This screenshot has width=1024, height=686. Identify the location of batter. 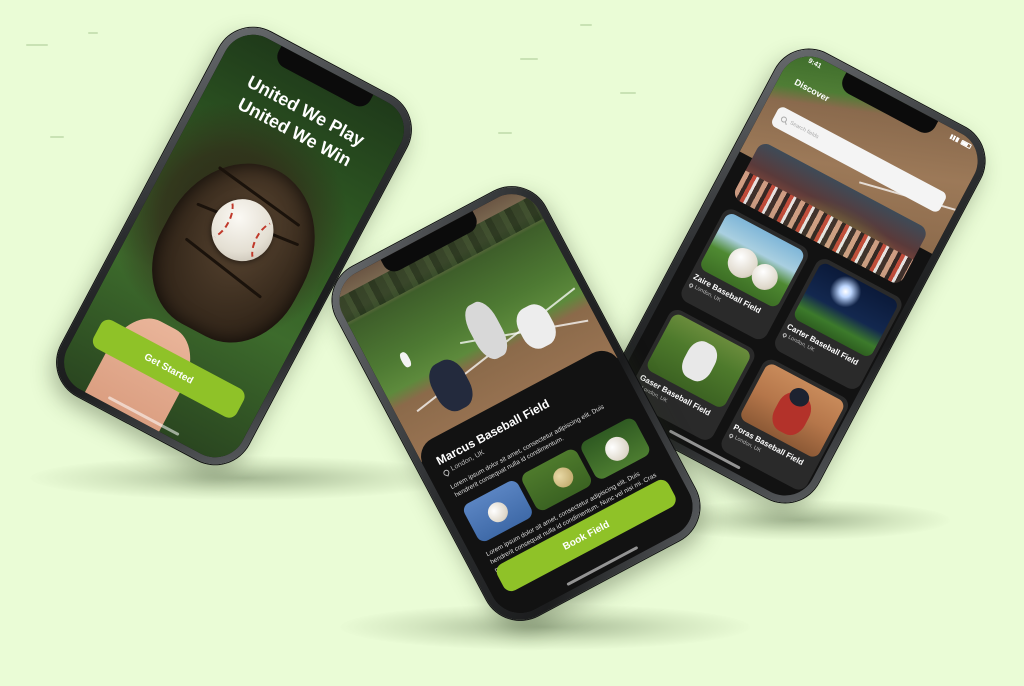
(486, 330).